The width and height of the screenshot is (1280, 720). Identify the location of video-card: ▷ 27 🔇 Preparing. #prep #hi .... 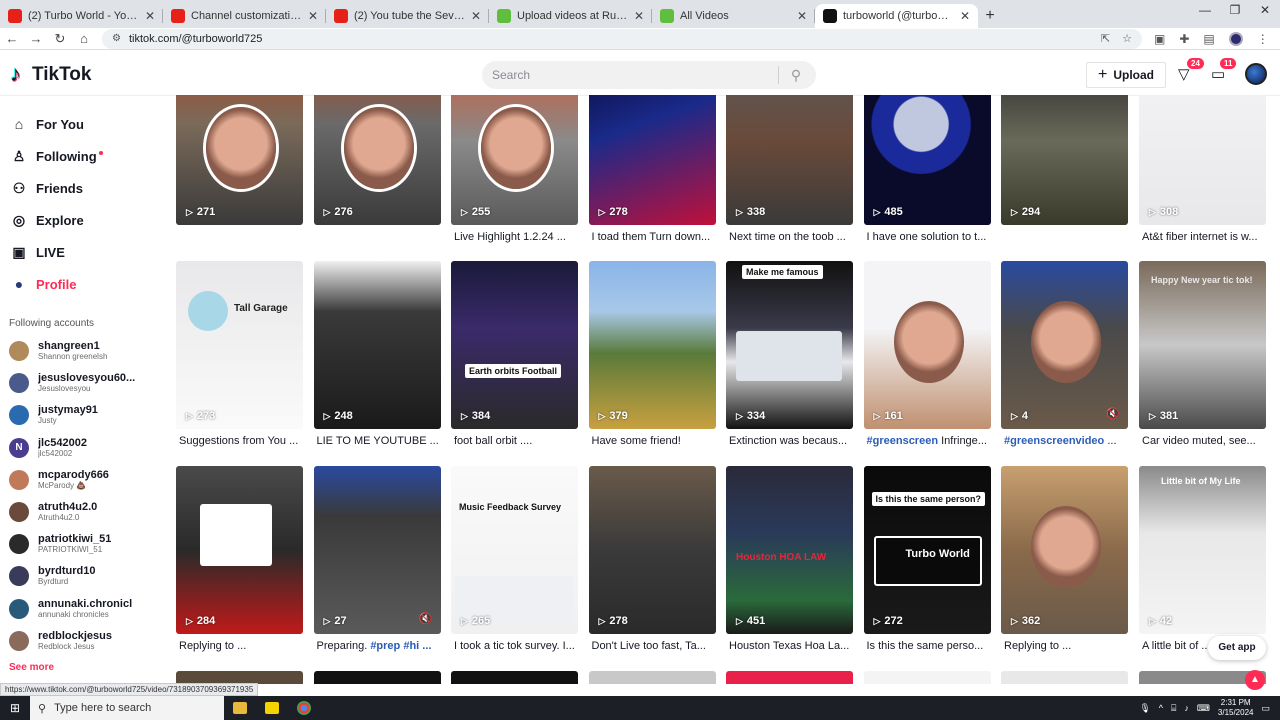
(377, 559).